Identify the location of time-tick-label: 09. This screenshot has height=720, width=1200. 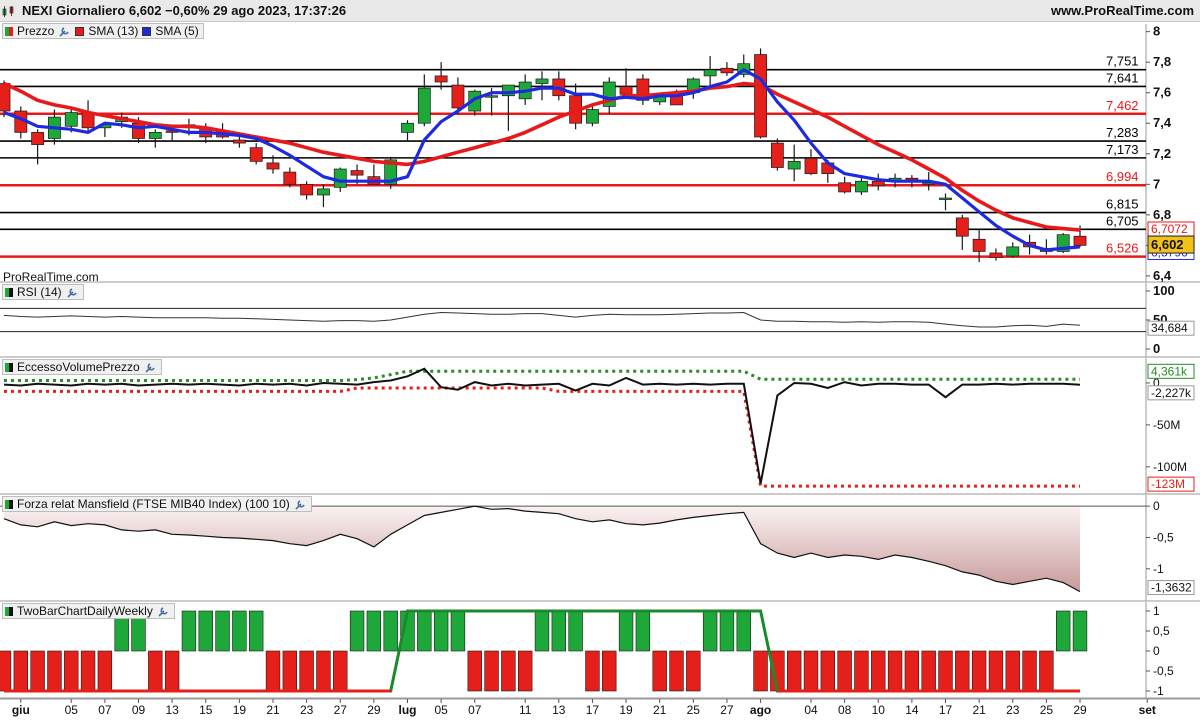
(139, 710).